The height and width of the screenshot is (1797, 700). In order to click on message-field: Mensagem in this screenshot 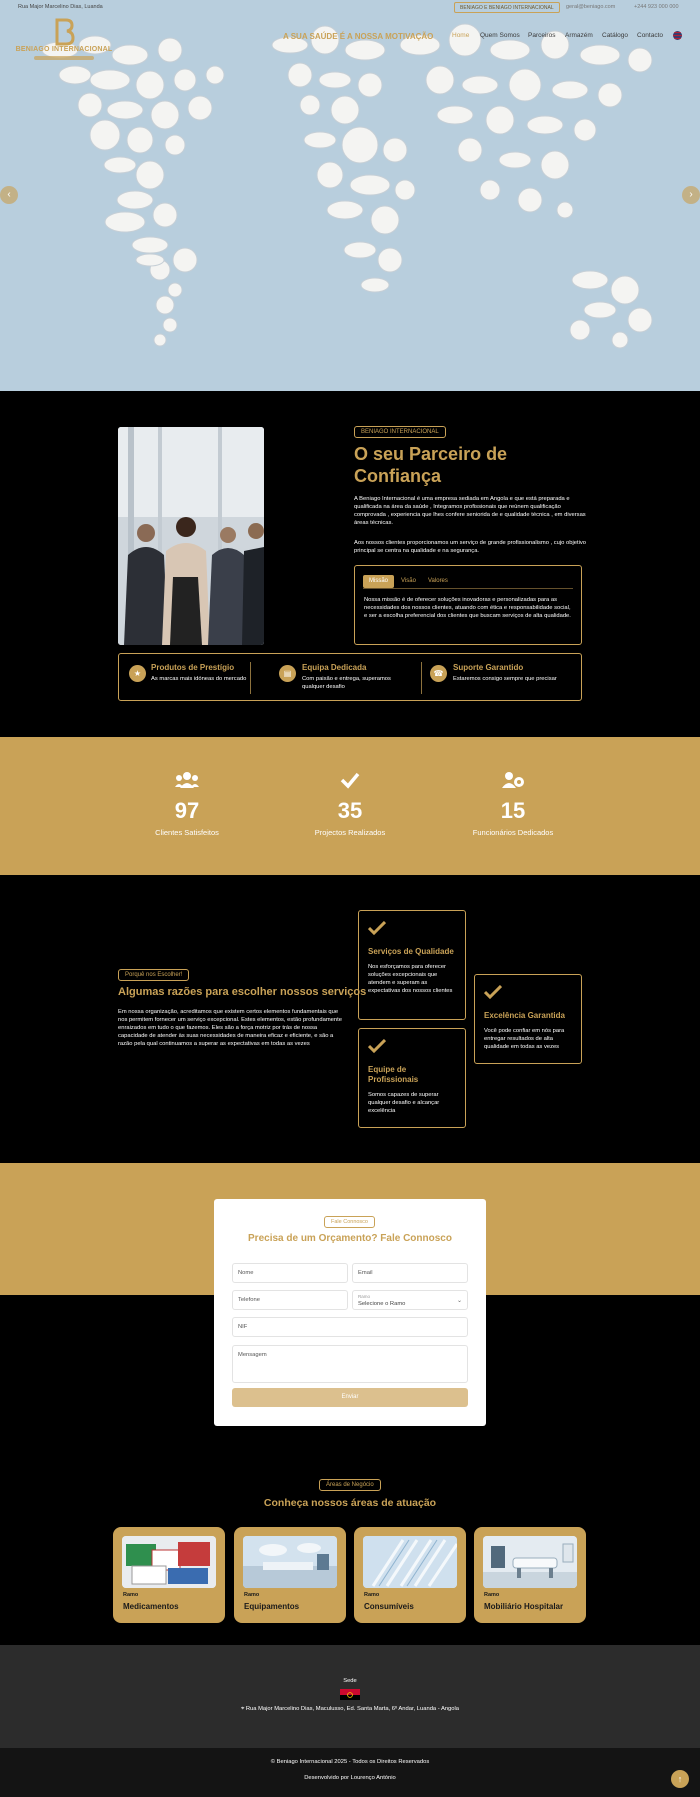, I will do `click(350, 1364)`.